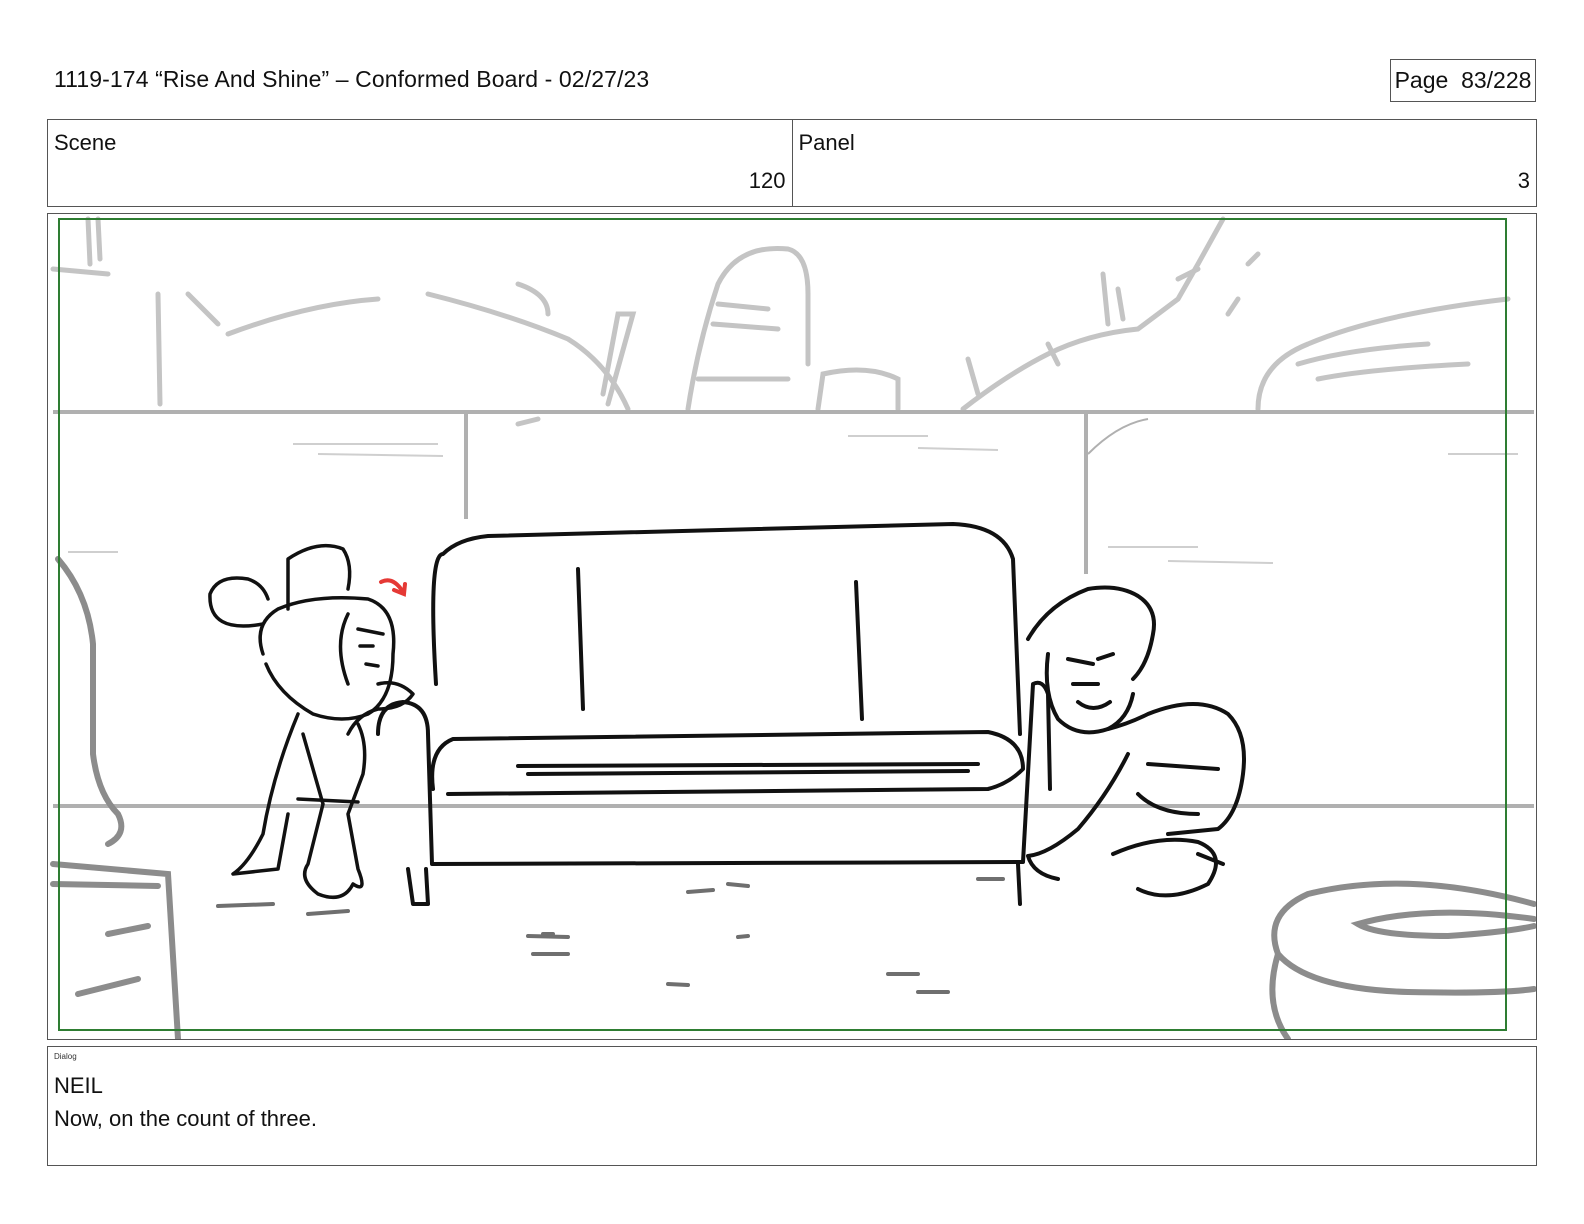  I want to click on panel-number: 3, so click(1523, 180).